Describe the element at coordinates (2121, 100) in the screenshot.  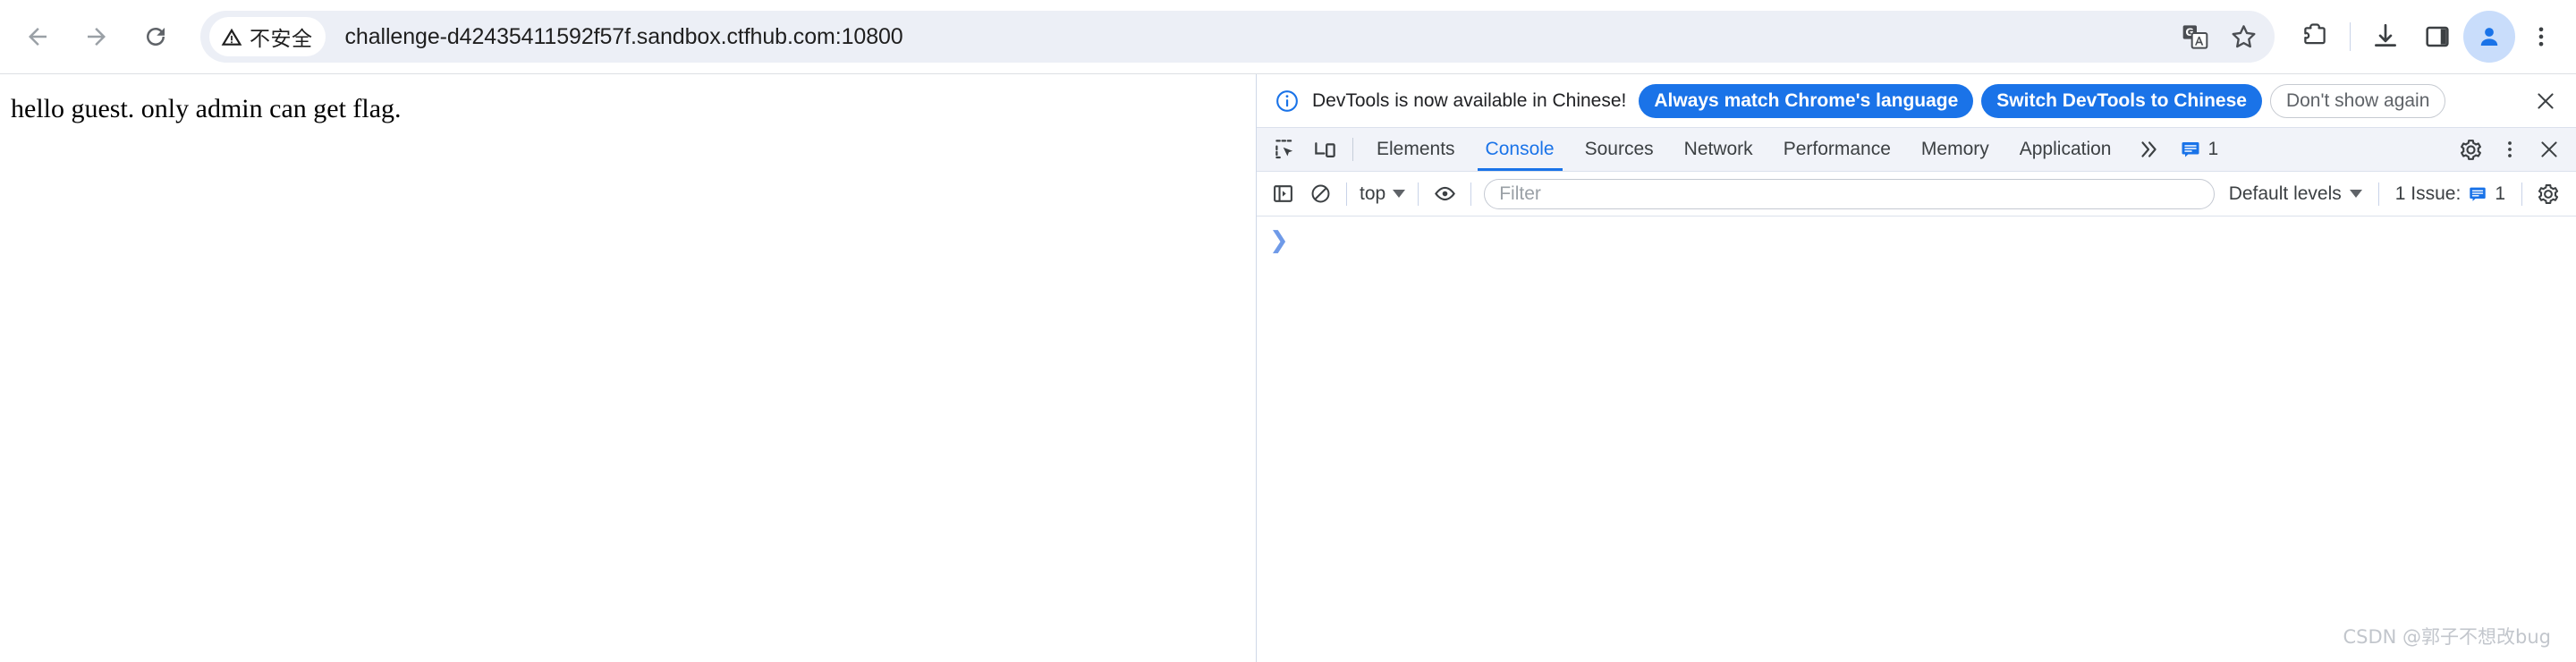
I see `switch-devtools-language-button: Switch DevTools to Chinese` at that location.